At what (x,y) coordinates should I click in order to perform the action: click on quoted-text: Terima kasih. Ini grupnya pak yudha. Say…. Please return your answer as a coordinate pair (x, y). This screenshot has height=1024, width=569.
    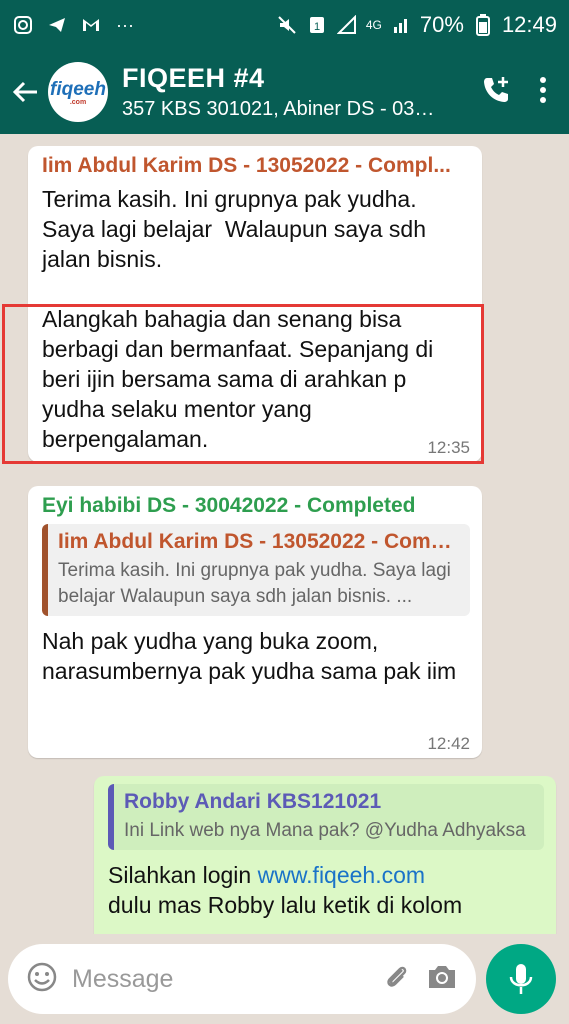
    Looking at the image, I should click on (254, 583).